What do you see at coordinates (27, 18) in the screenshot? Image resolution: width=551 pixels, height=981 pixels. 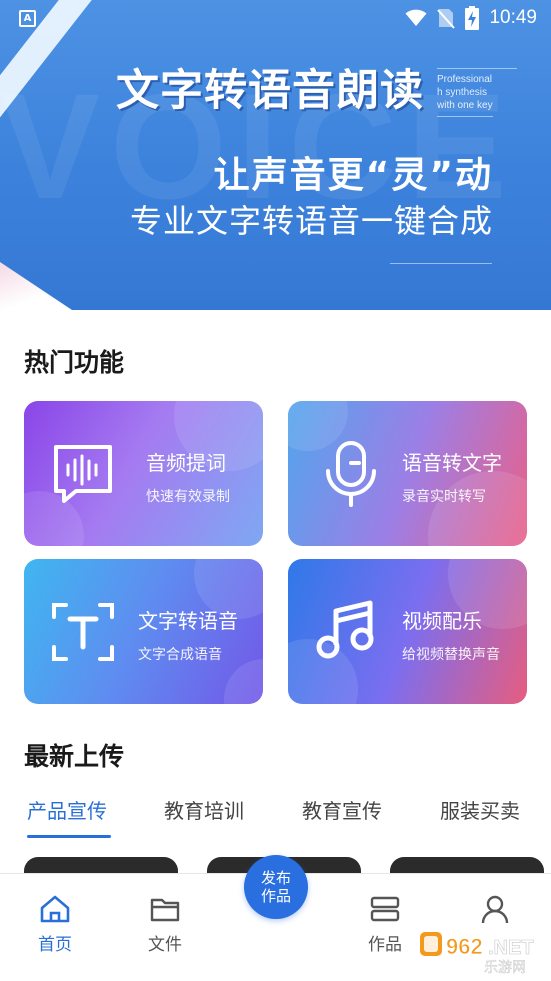 I see `app-notification-icon: A` at bounding box center [27, 18].